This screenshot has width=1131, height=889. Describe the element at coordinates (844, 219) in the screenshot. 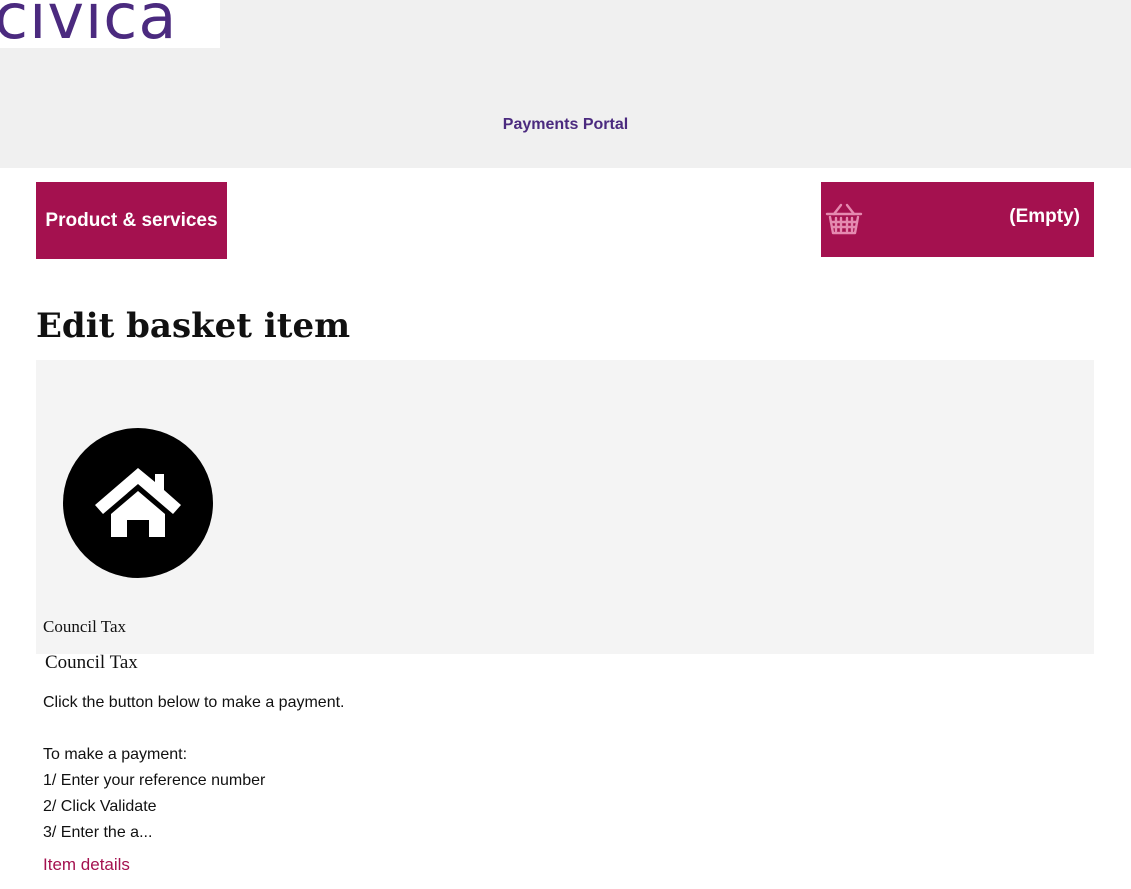

I see `basket-icon` at that location.